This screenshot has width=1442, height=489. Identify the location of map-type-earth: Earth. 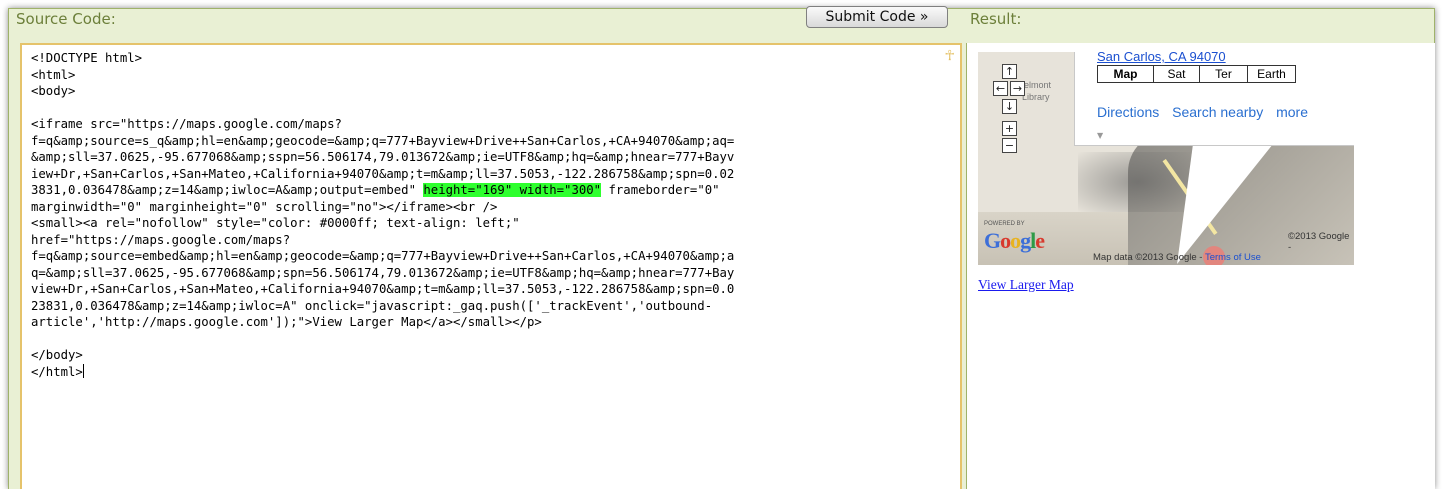
(1271, 74).